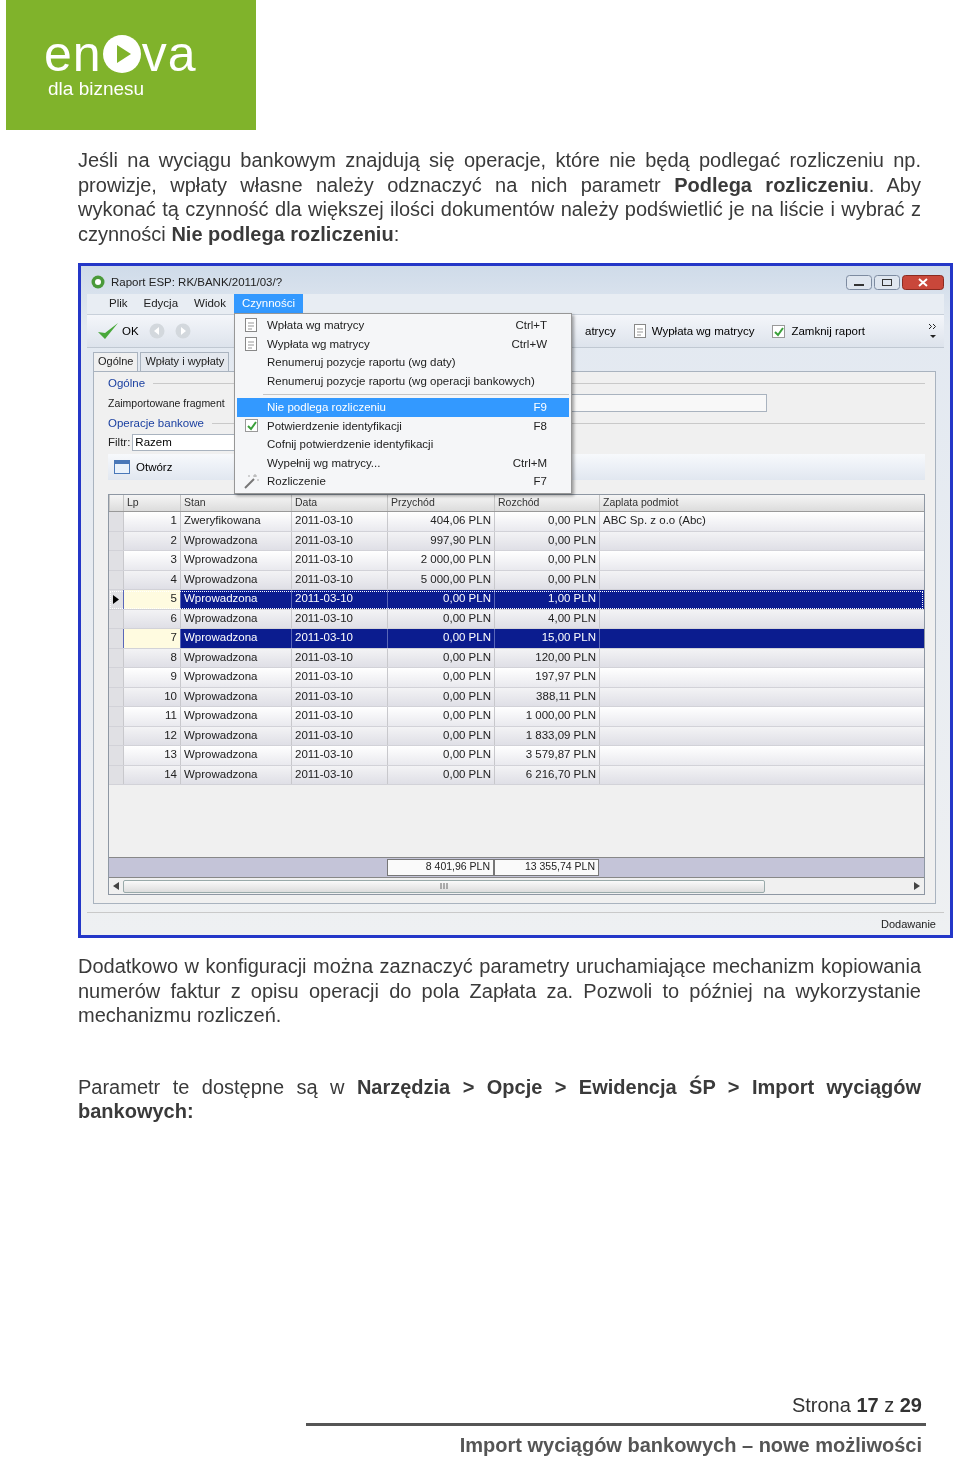 Image resolution: width=960 pixels, height=1464 pixels. What do you see at coordinates (235, 503) in the screenshot?
I see `column-header: Stan` at bounding box center [235, 503].